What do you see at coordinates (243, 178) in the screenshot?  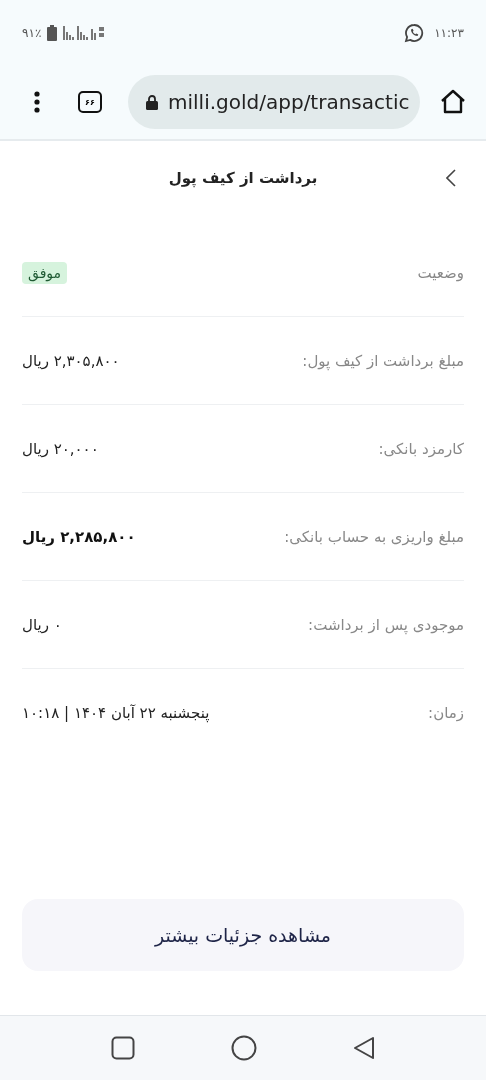 I see `page-title: برداشت از کیف پول` at bounding box center [243, 178].